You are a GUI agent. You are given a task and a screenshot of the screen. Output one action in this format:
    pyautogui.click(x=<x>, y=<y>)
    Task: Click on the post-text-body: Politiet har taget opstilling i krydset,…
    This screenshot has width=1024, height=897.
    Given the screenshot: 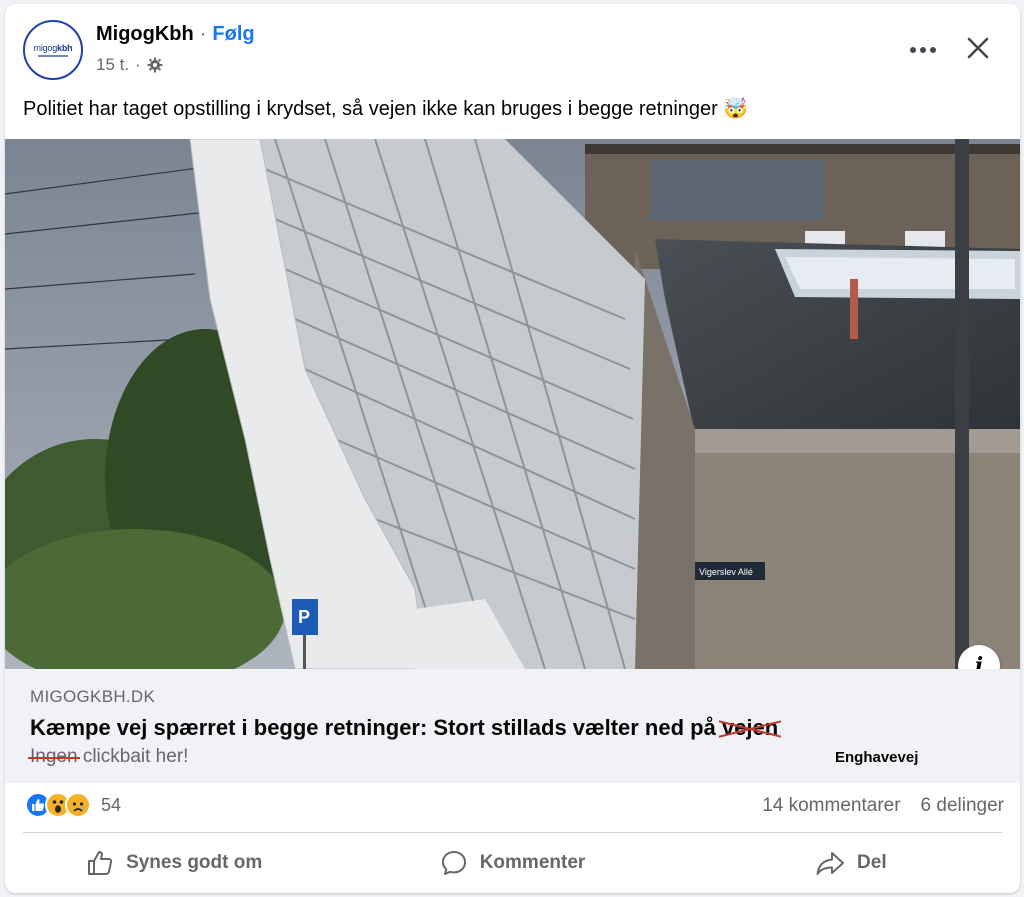 What is the action you would take?
    pyautogui.click(x=370, y=109)
    